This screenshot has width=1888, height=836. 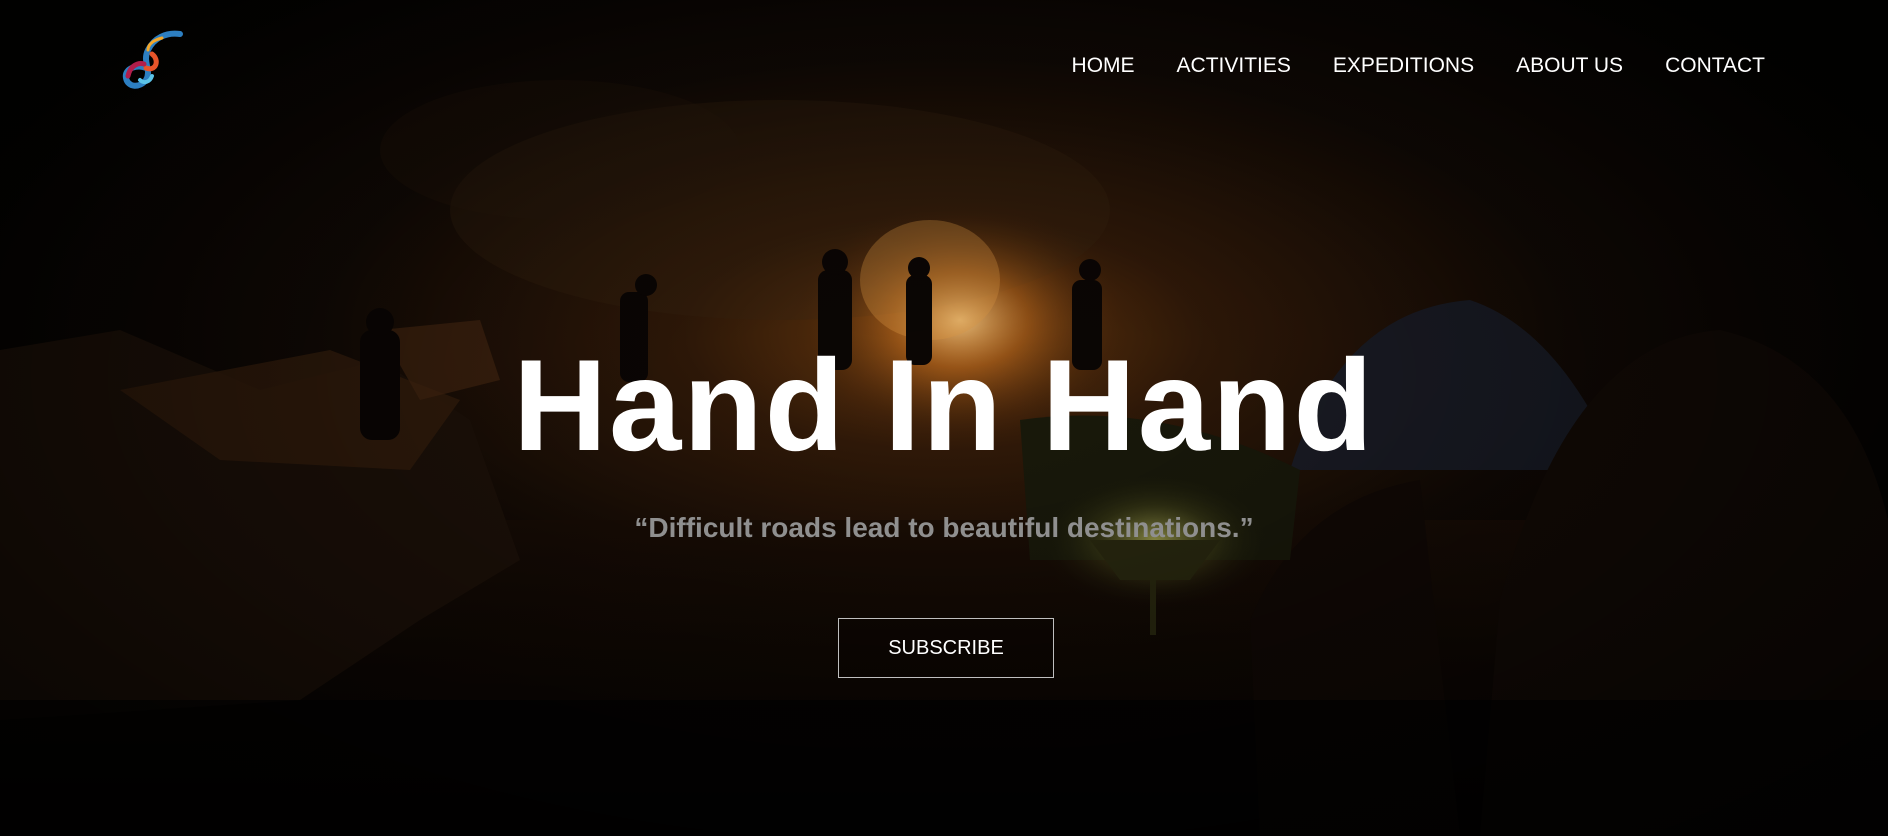 What do you see at coordinates (946, 648) in the screenshot?
I see `subscribe-button: SUBSCRIBE` at bounding box center [946, 648].